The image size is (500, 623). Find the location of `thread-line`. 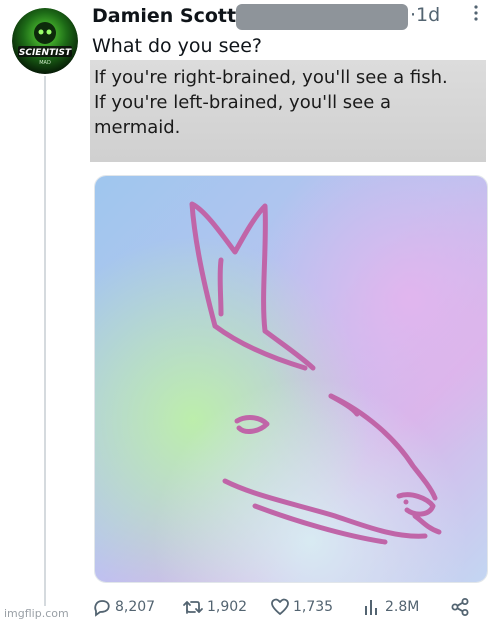

thread-line is located at coordinates (45, 341).